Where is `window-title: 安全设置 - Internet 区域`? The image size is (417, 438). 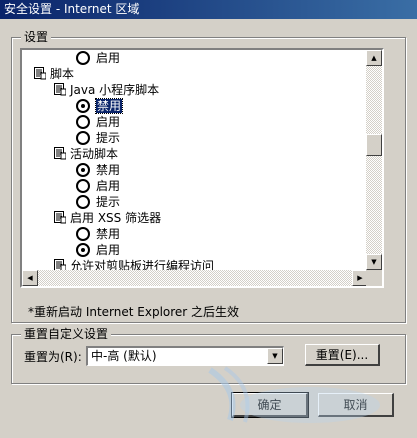 window-title: 安全设置 - Internet 区域 is located at coordinates (72, 9).